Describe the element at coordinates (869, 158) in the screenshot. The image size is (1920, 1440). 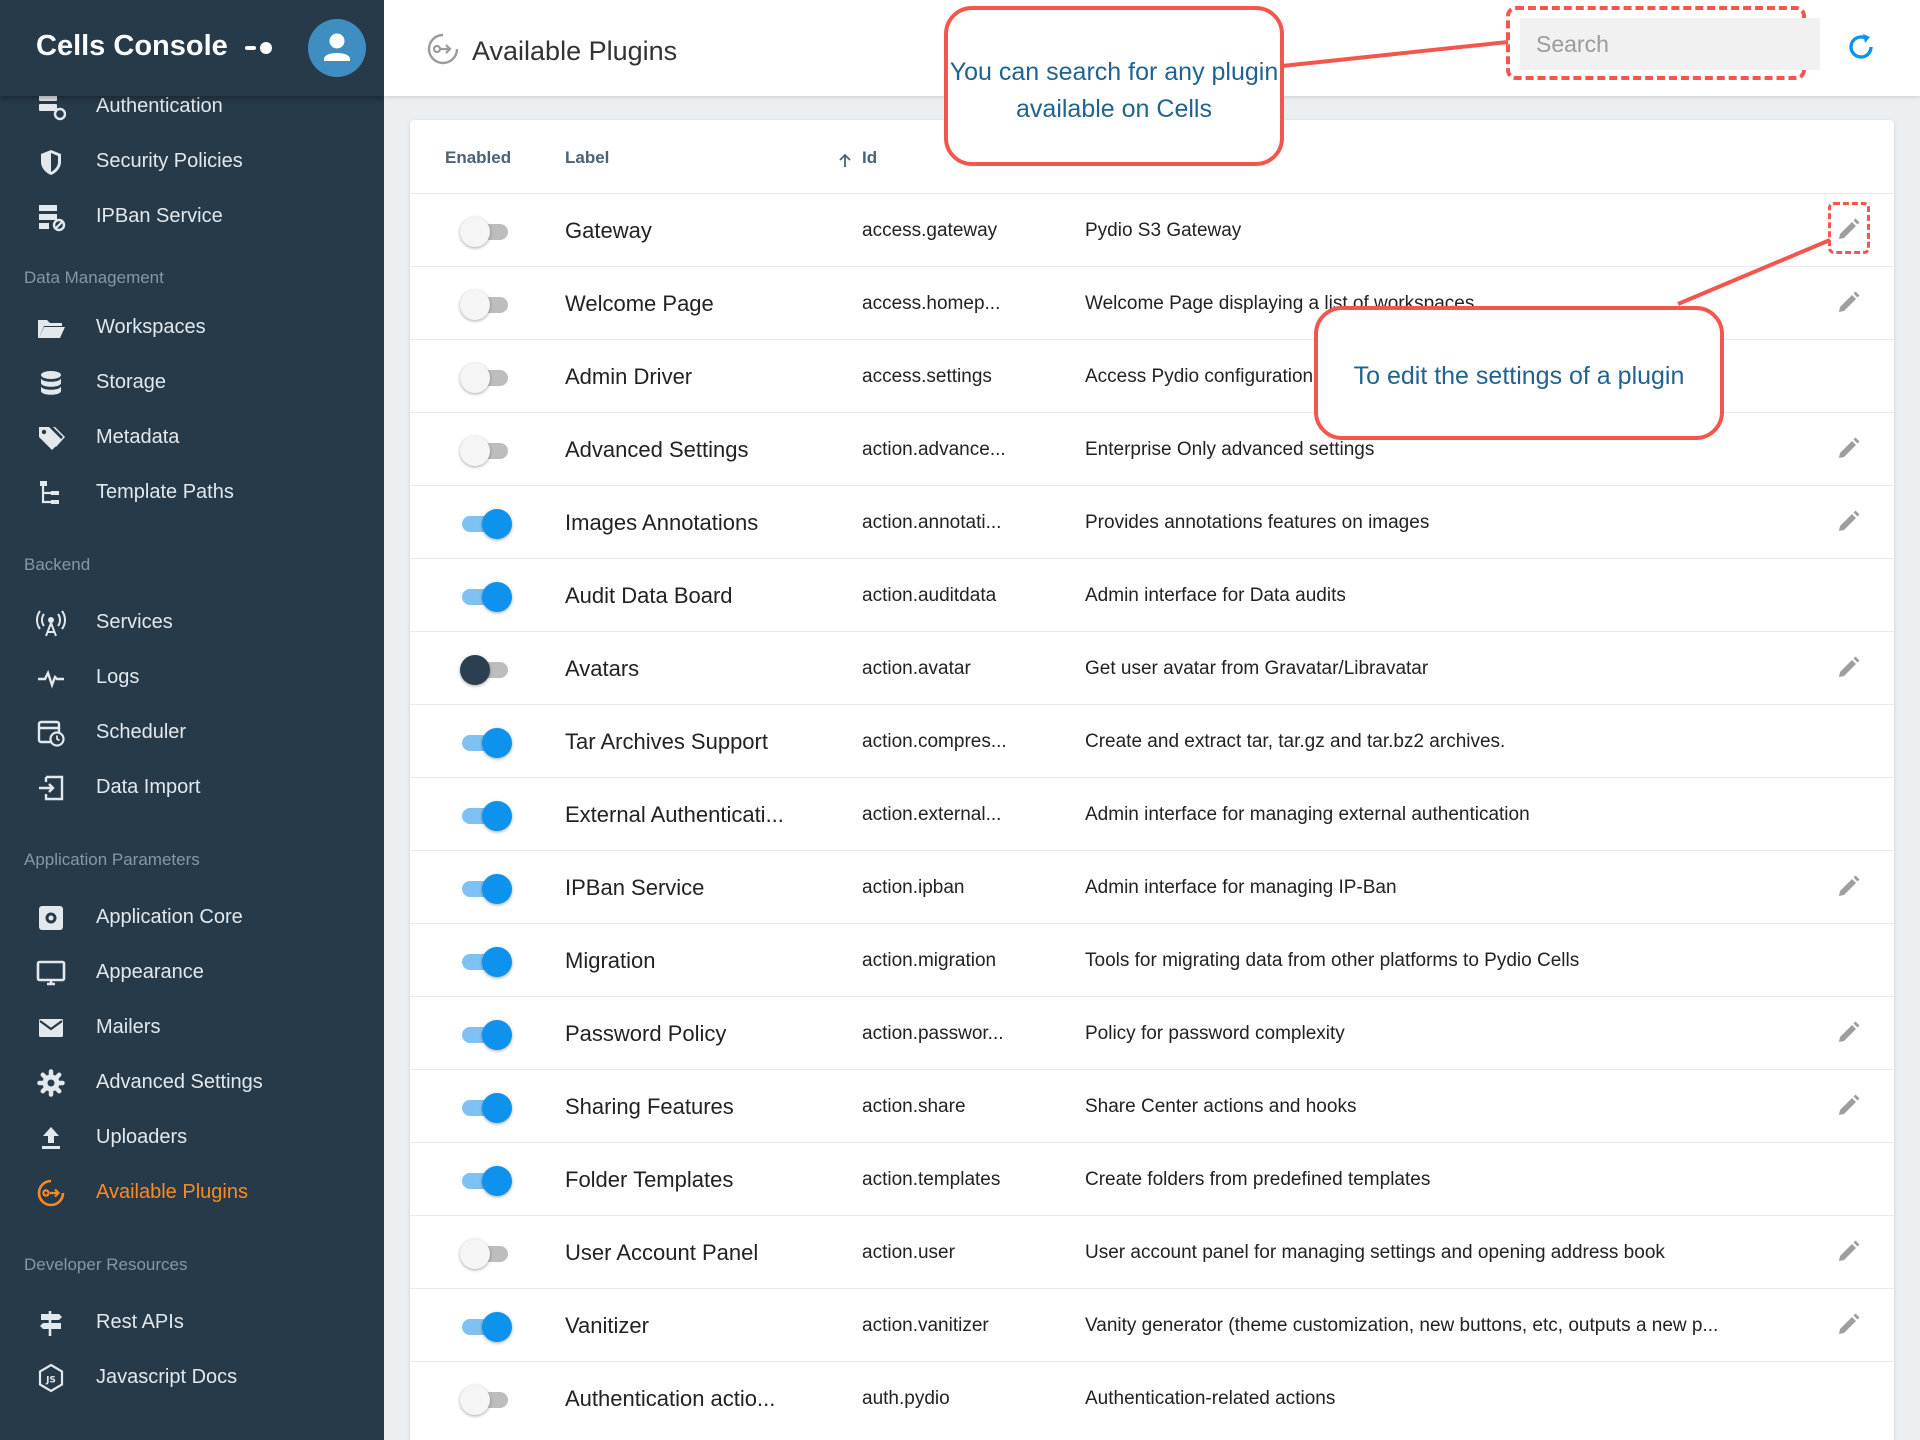
I see `column-header-id: Id` at that location.